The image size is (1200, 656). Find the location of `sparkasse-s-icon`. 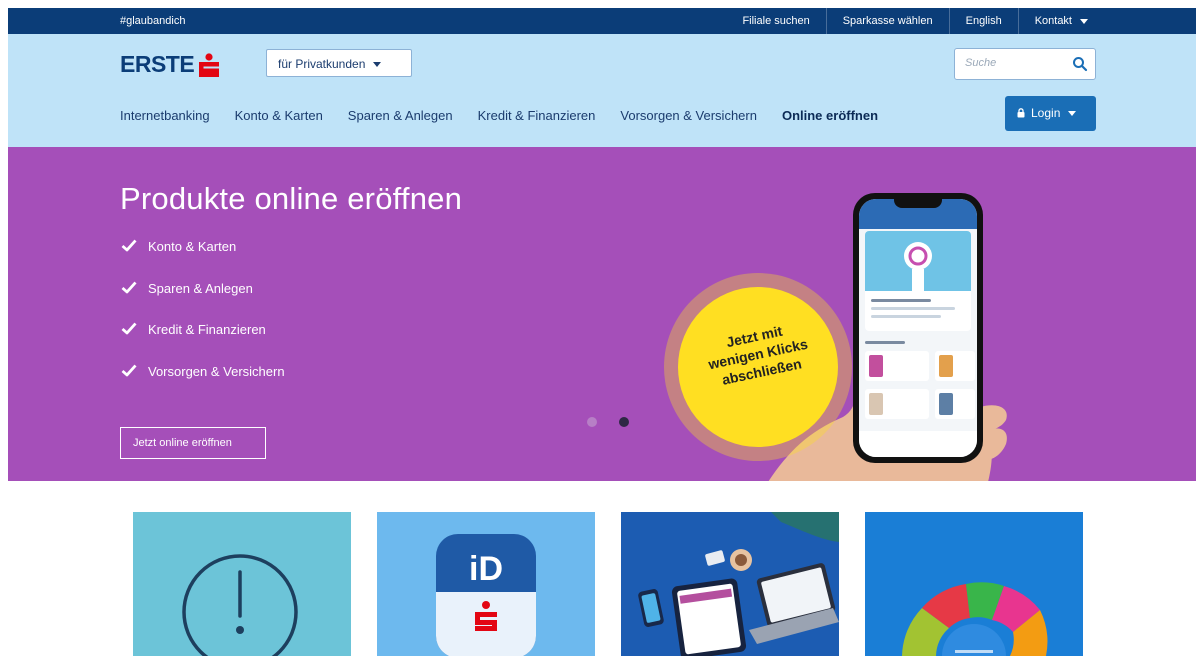

sparkasse-s-icon is located at coordinates (209, 64).